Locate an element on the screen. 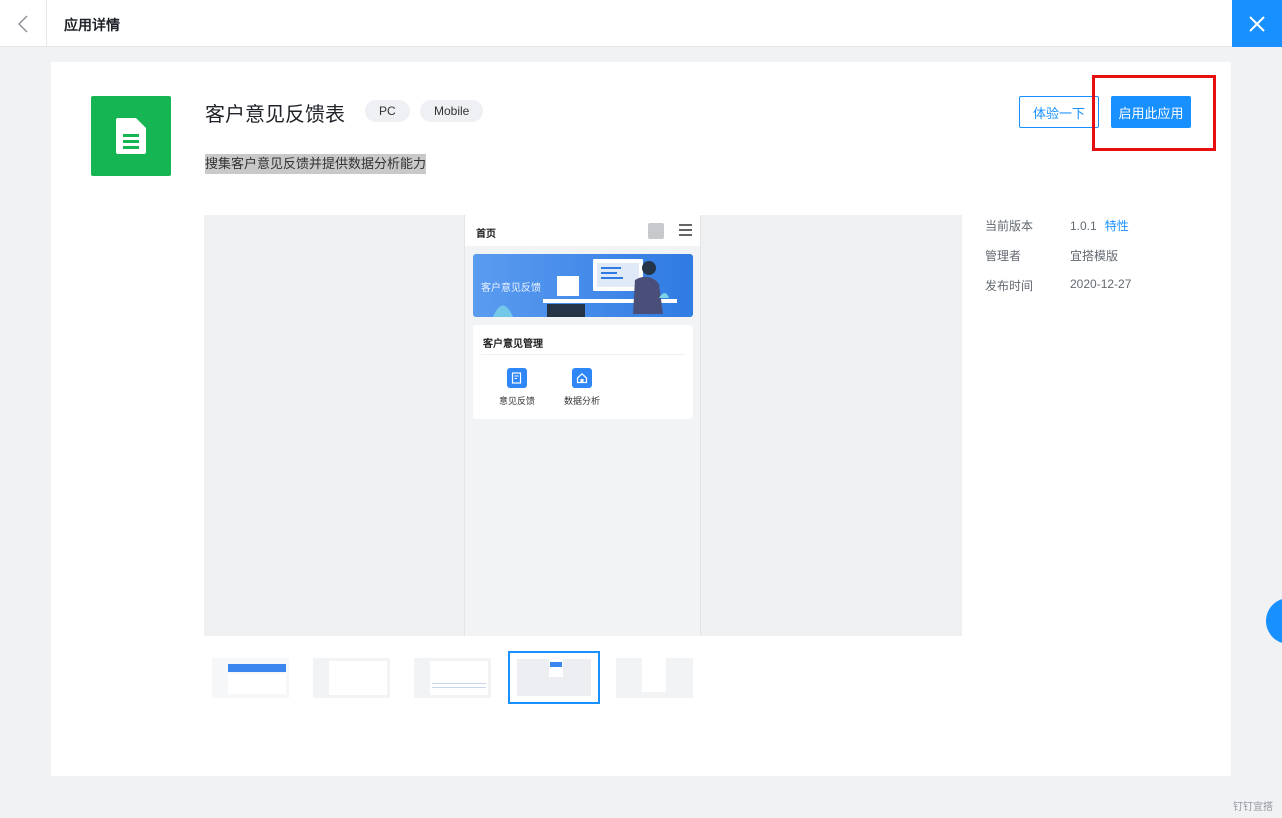 The height and width of the screenshot is (818, 1282). divider is located at coordinates (583, 354).